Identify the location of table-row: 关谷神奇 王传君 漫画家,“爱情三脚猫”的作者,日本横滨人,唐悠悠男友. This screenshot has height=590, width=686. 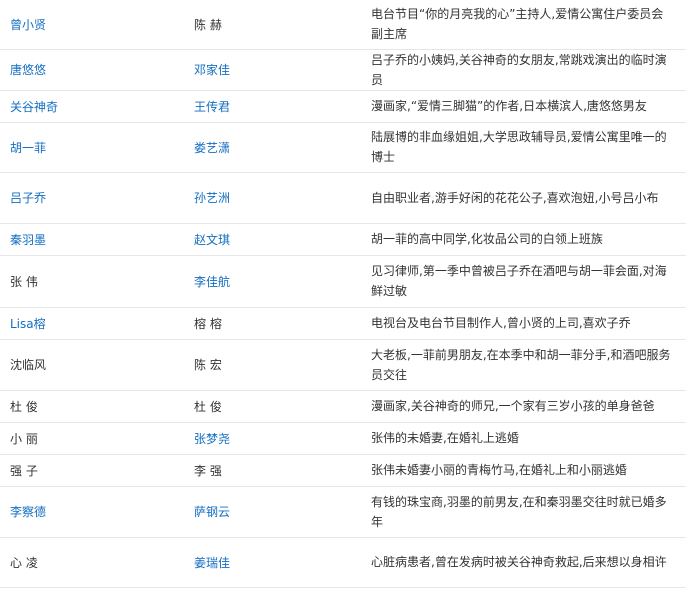
(343, 106).